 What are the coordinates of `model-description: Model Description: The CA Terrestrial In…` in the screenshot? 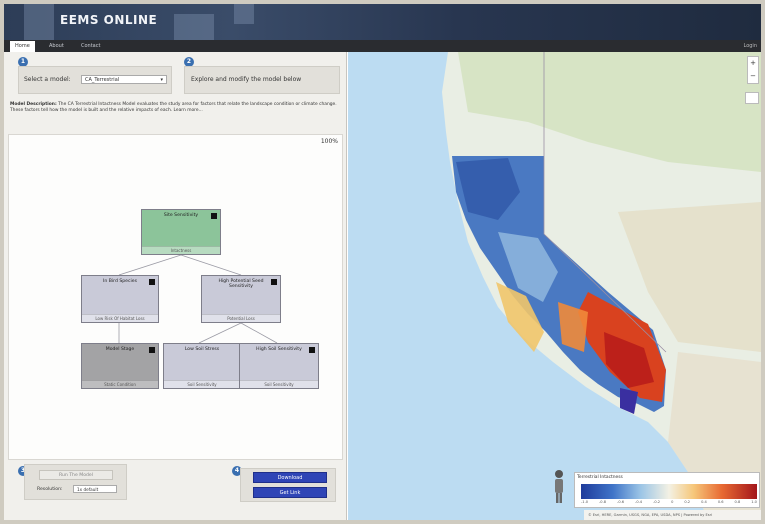 It's located at (177, 107).